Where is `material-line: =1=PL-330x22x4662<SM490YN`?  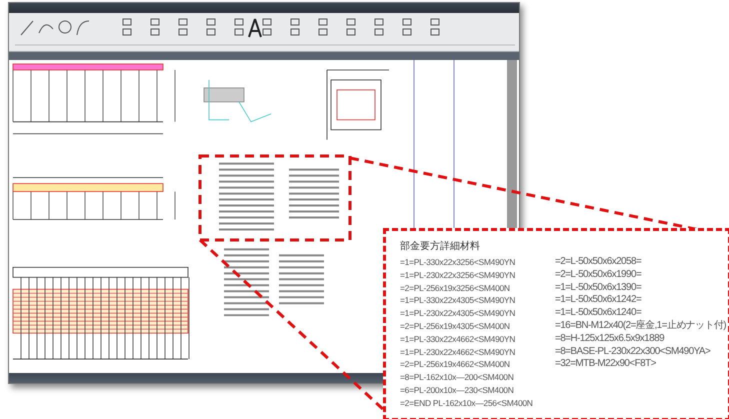
material-line: =1=PL-330x22x4662<SM490YN is located at coordinates (458, 339).